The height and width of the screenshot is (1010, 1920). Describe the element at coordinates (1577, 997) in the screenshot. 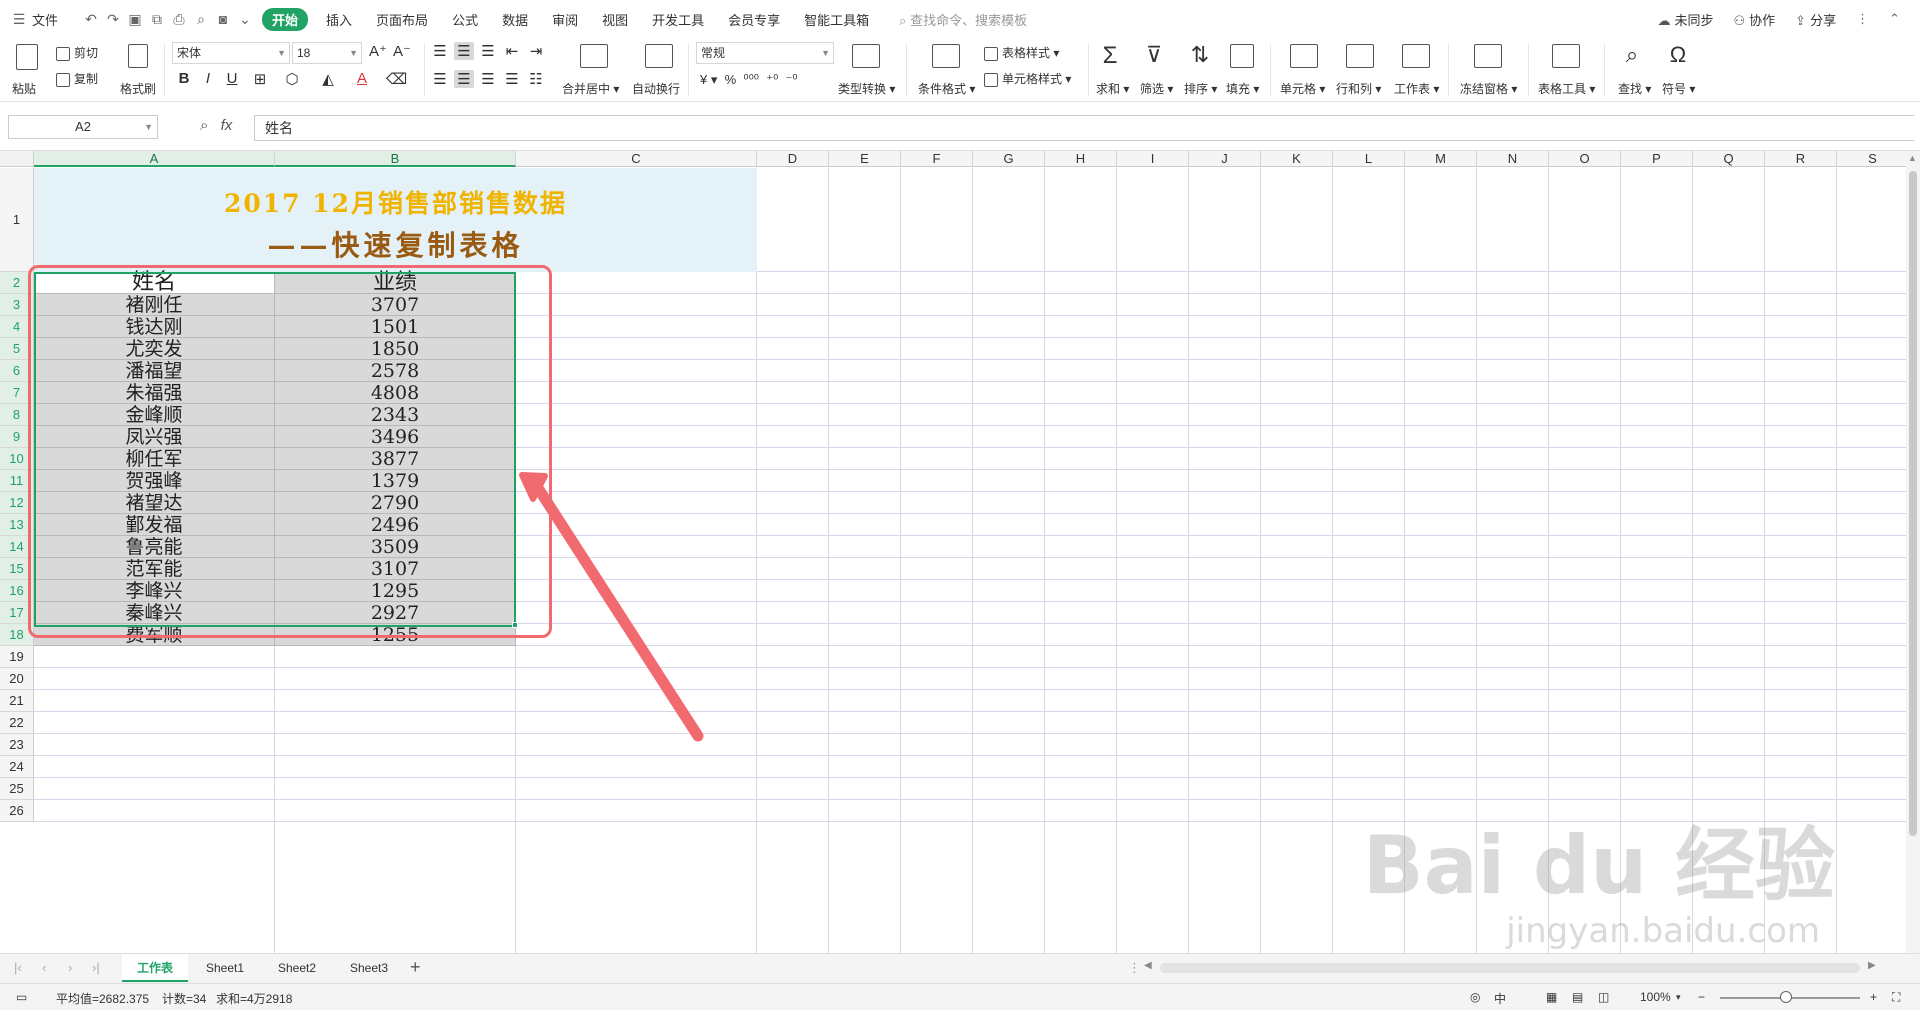

I see `page-layout-view-icon: ▤` at that location.